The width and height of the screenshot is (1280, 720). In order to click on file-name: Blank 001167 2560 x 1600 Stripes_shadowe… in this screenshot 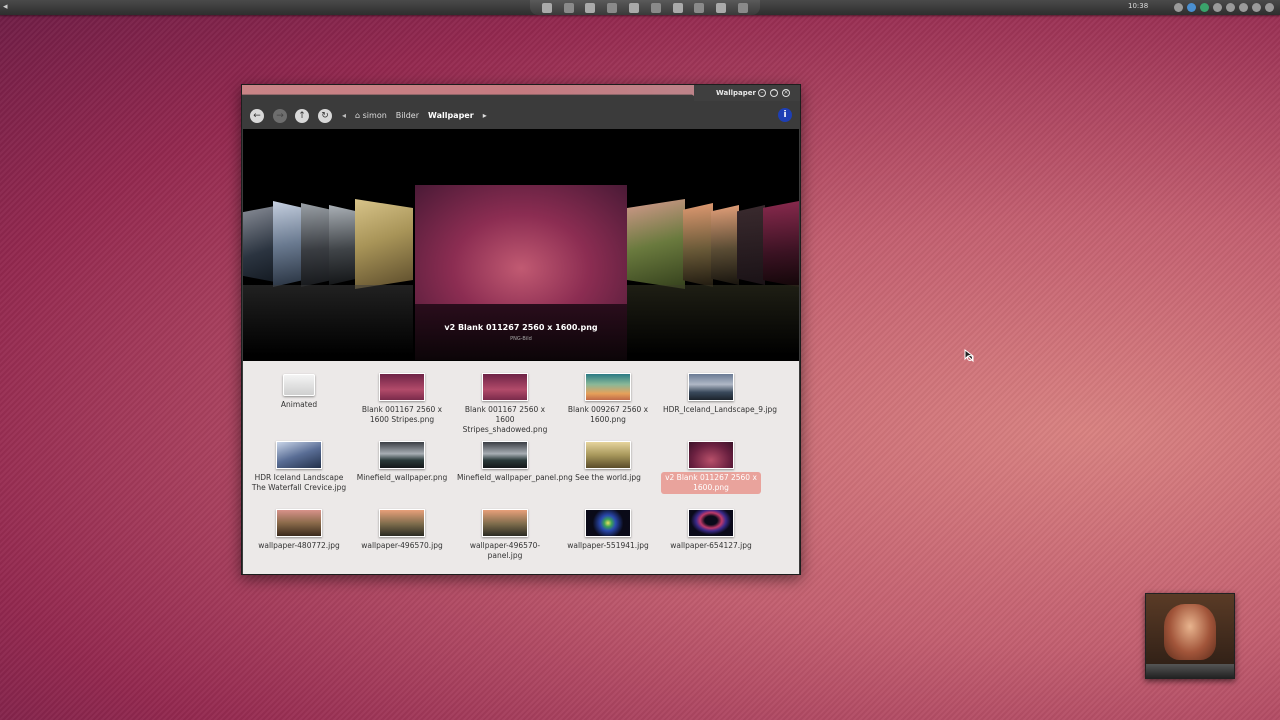, I will do `click(505, 419)`.